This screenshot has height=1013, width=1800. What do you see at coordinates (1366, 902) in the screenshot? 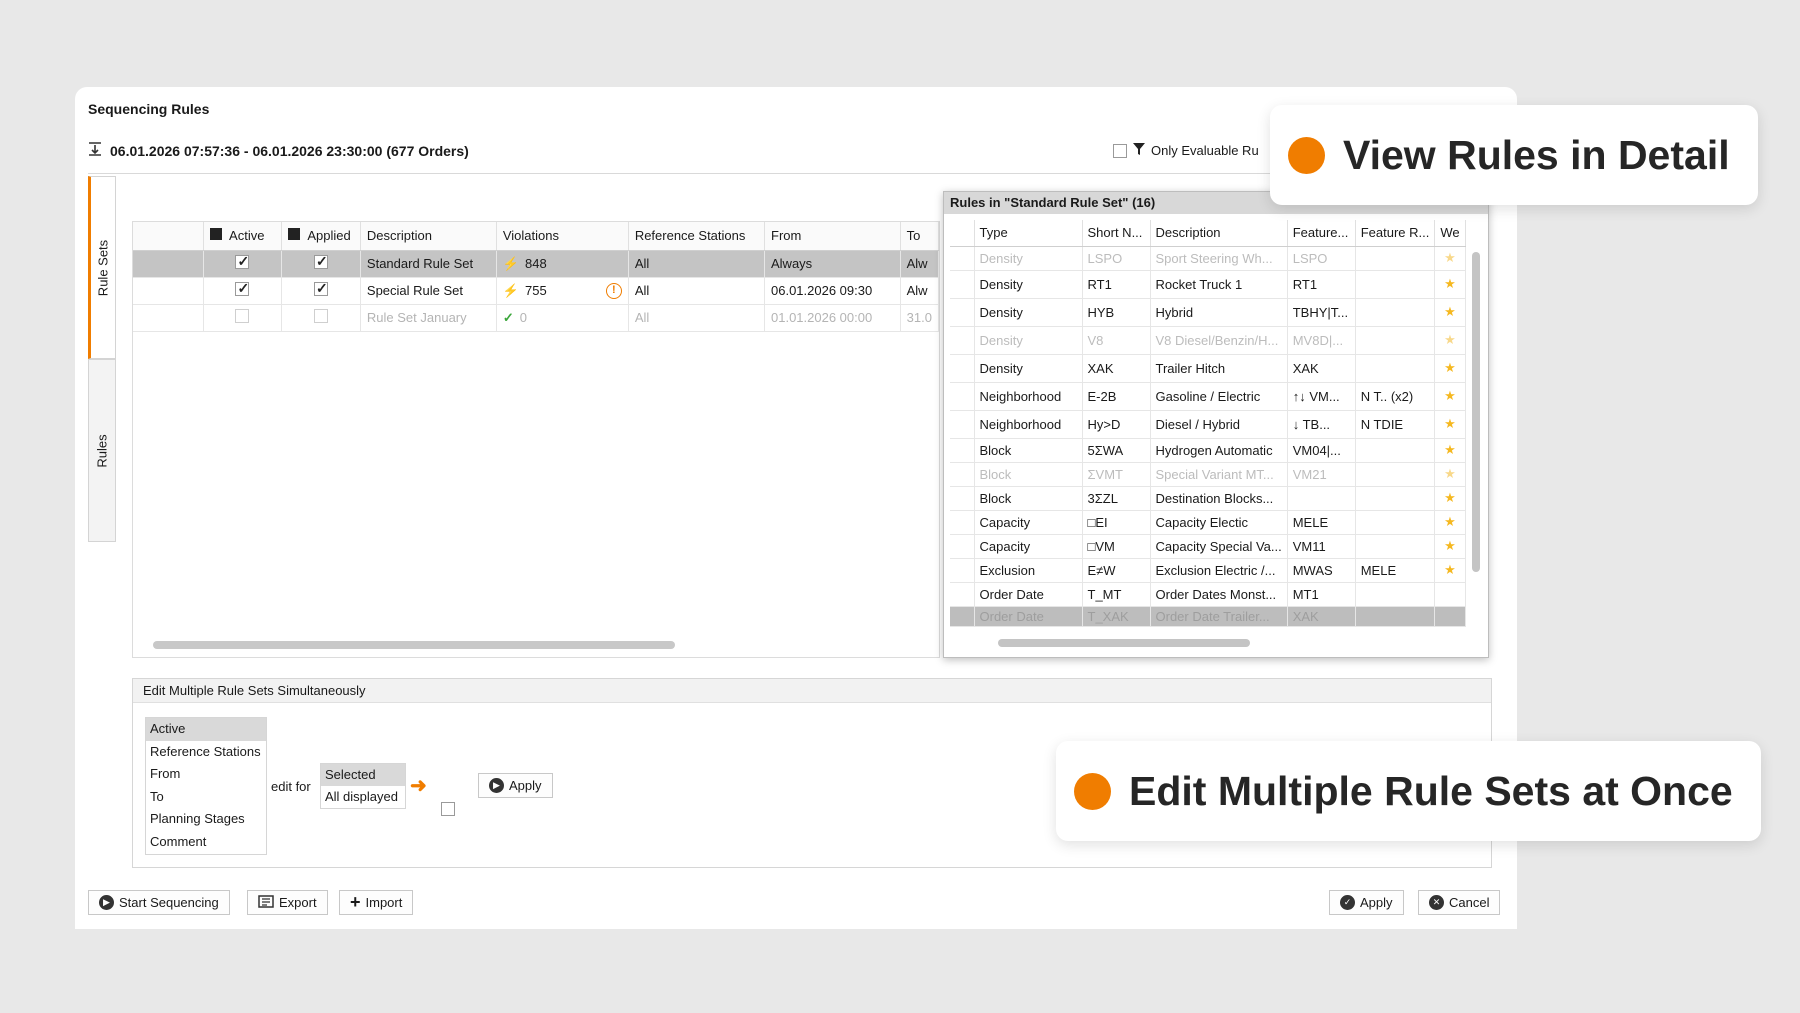
I see `footer-apply-button: ✓ Apply` at bounding box center [1366, 902].